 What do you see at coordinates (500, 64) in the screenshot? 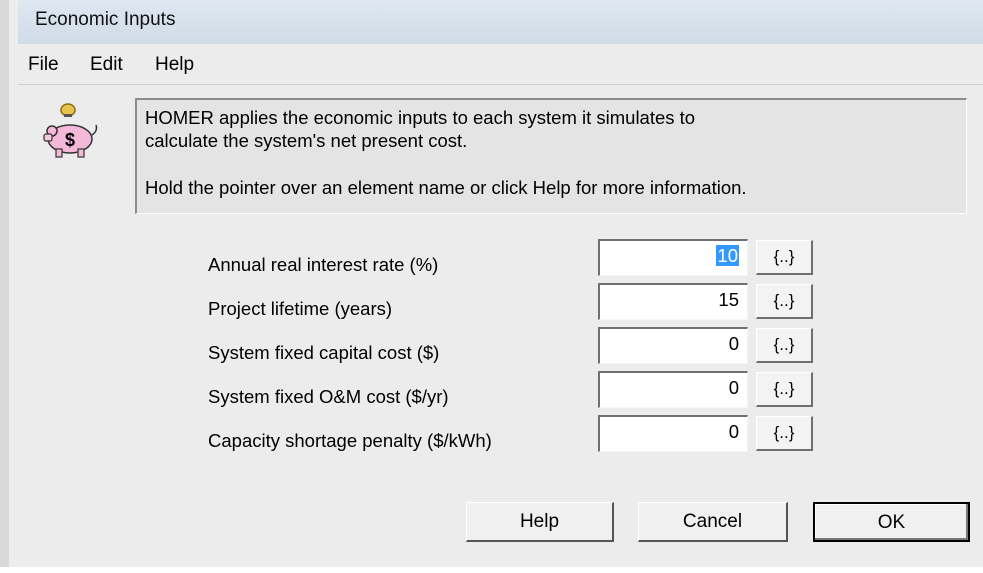
I see `menu-bar: File Edit Help` at bounding box center [500, 64].